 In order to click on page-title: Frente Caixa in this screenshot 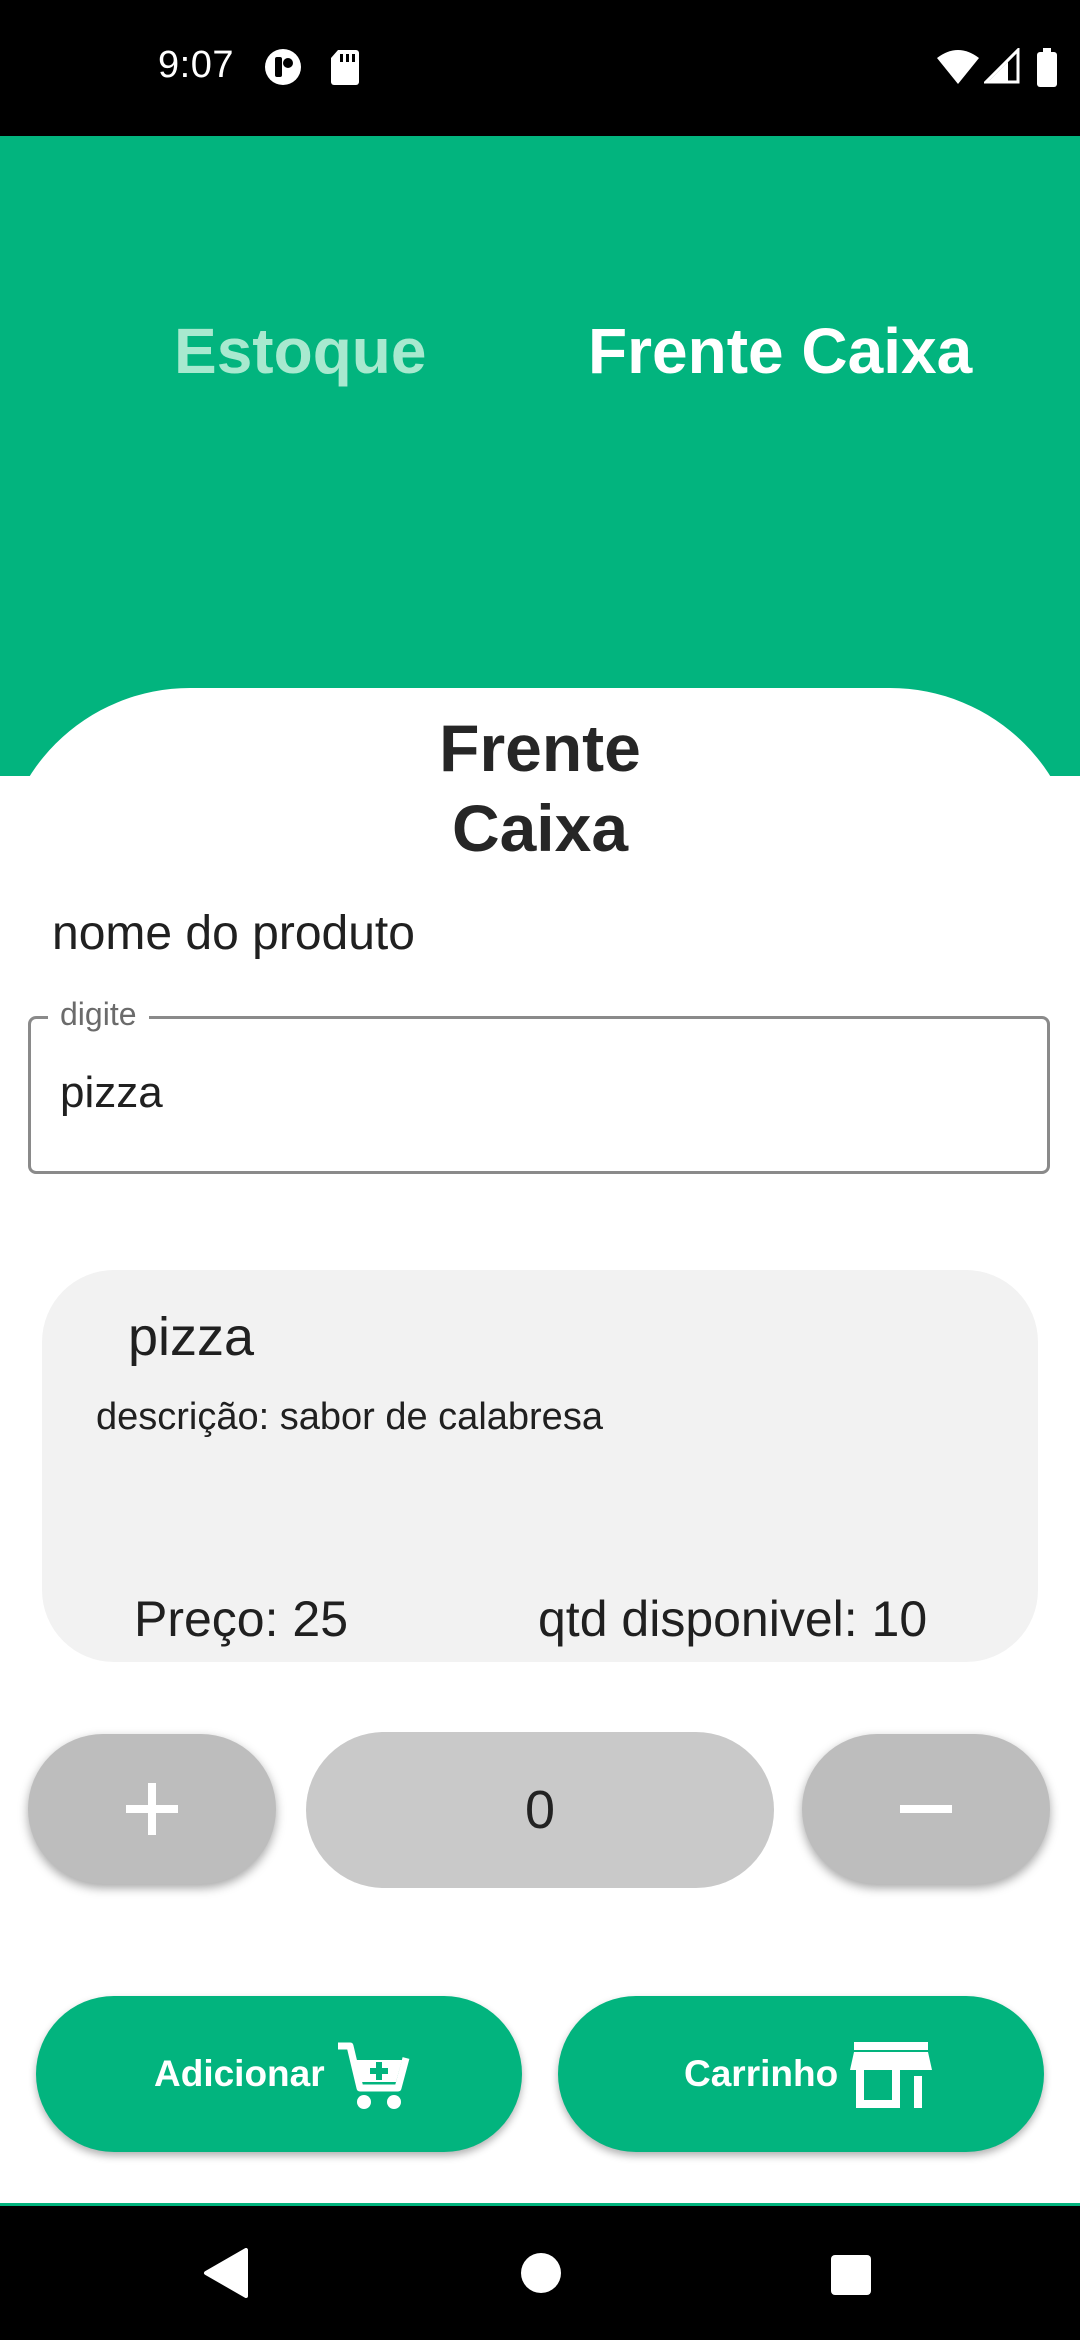, I will do `click(540, 788)`.